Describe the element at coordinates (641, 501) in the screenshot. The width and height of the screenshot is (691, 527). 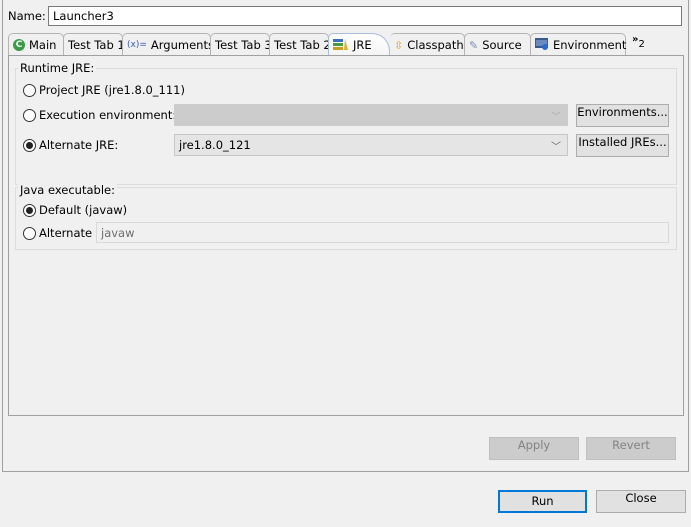
I see `close-button: Close` at that location.